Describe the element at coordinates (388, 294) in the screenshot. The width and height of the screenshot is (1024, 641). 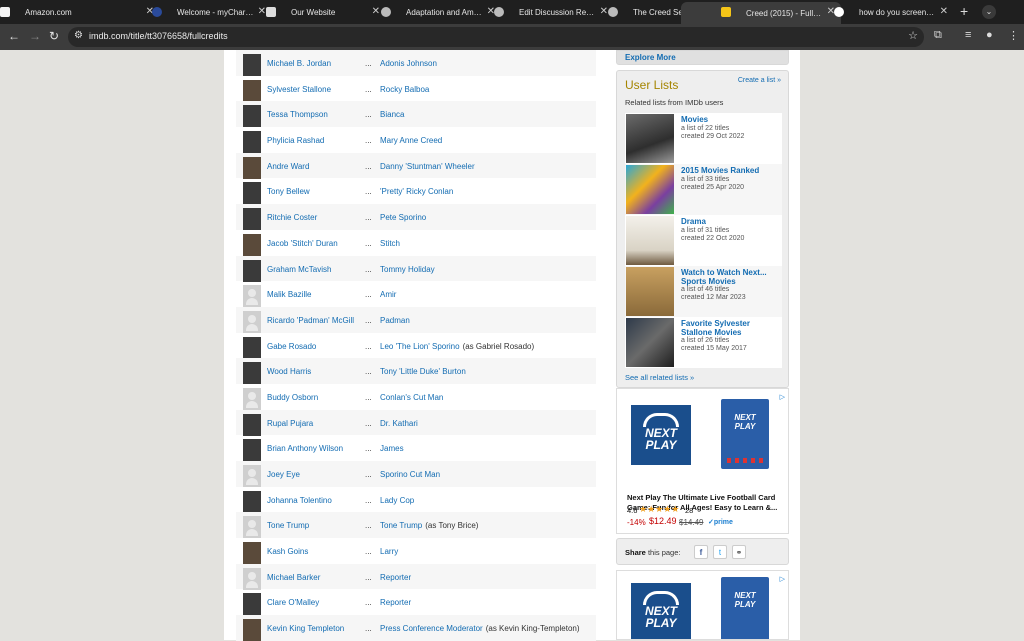
I see `character-link: Amir` at that location.